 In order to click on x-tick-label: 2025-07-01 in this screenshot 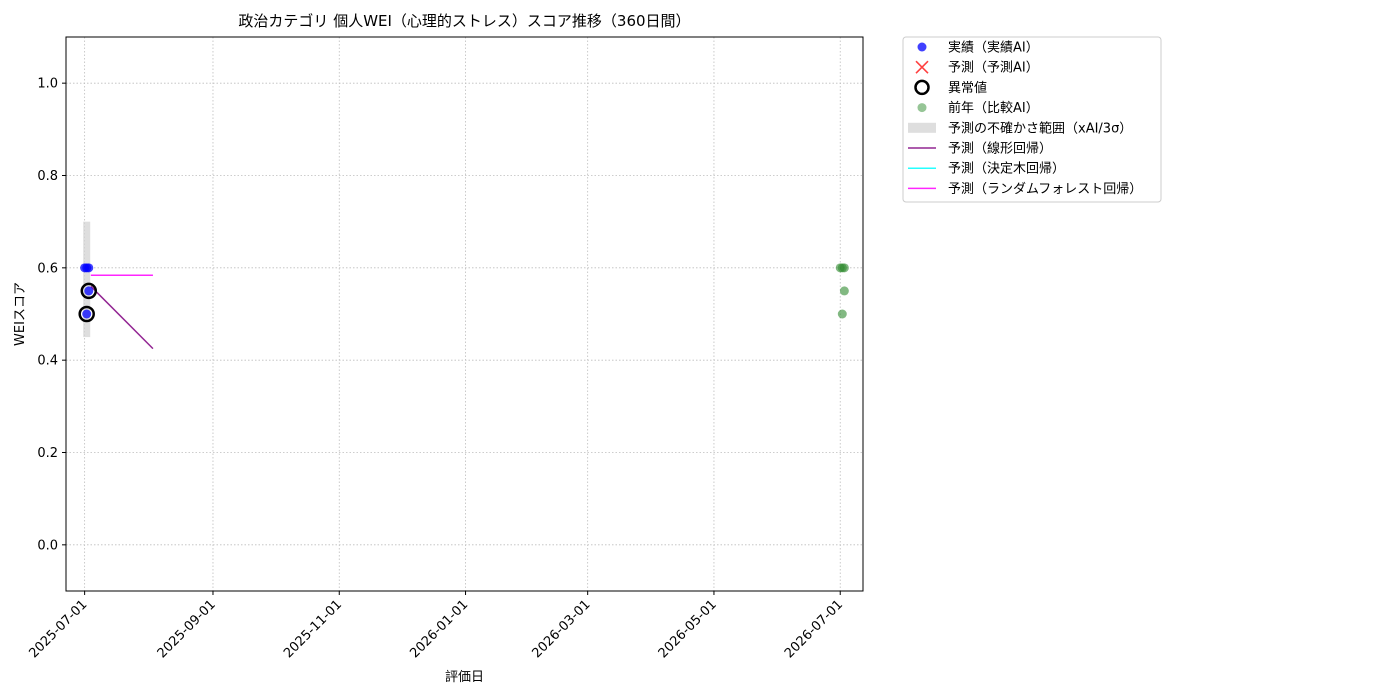, I will do `click(58, 629)`.